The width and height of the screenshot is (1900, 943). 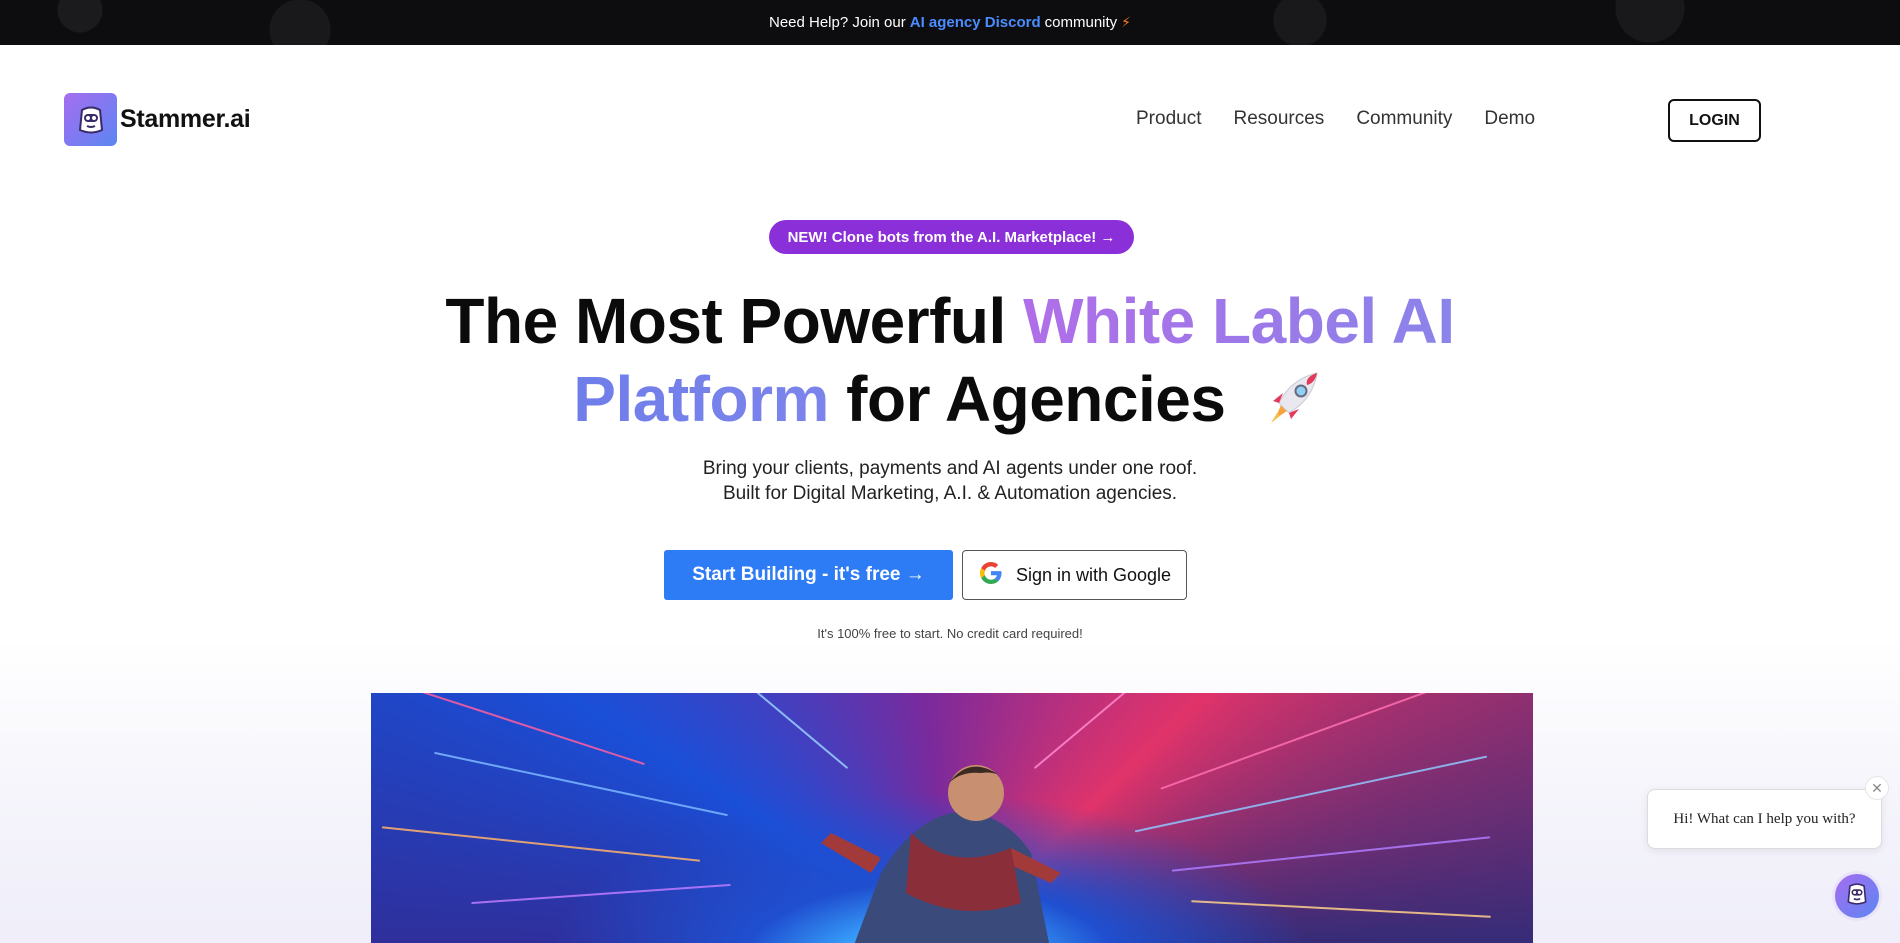 What do you see at coordinates (734, 321) in the screenshot?
I see `headline-part1: The Most Powerful` at bounding box center [734, 321].